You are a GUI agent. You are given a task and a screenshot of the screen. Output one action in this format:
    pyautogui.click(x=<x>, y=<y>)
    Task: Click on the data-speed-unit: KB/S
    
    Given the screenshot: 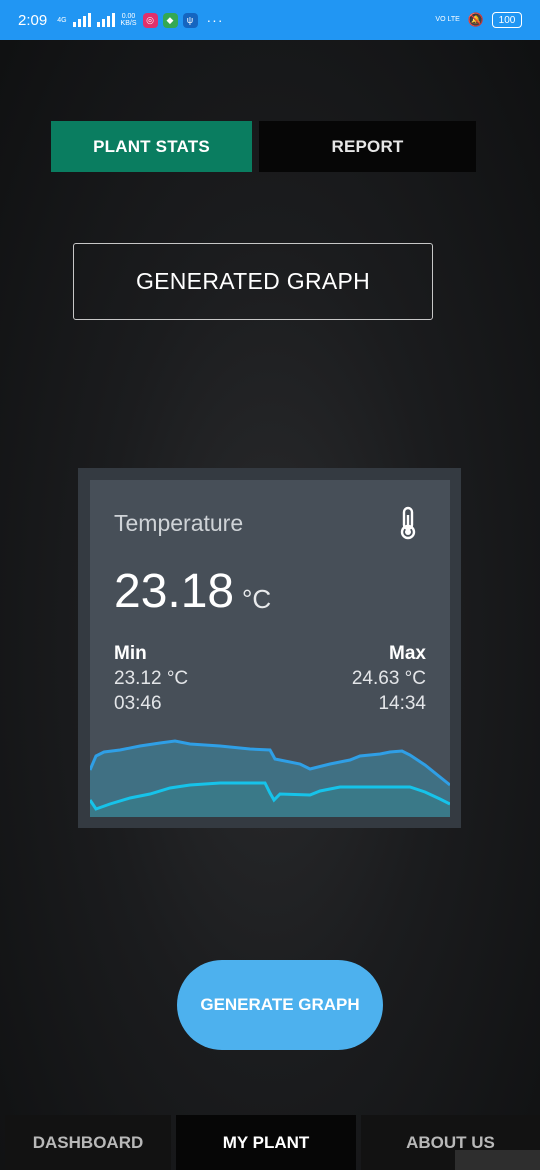 What is the action you would take?
    pyautogui.click(x=128, y=23)
    